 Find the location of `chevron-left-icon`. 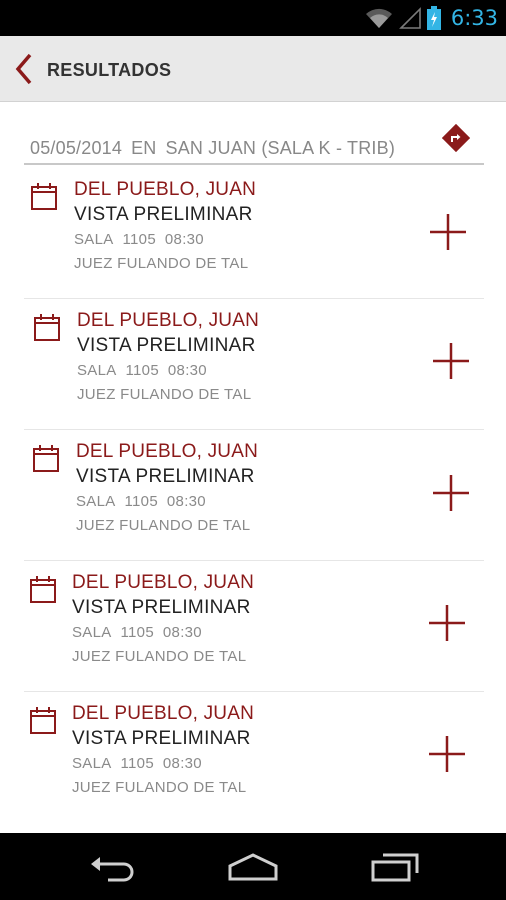

chevron-left-icon is located at coordinates (23, 69).